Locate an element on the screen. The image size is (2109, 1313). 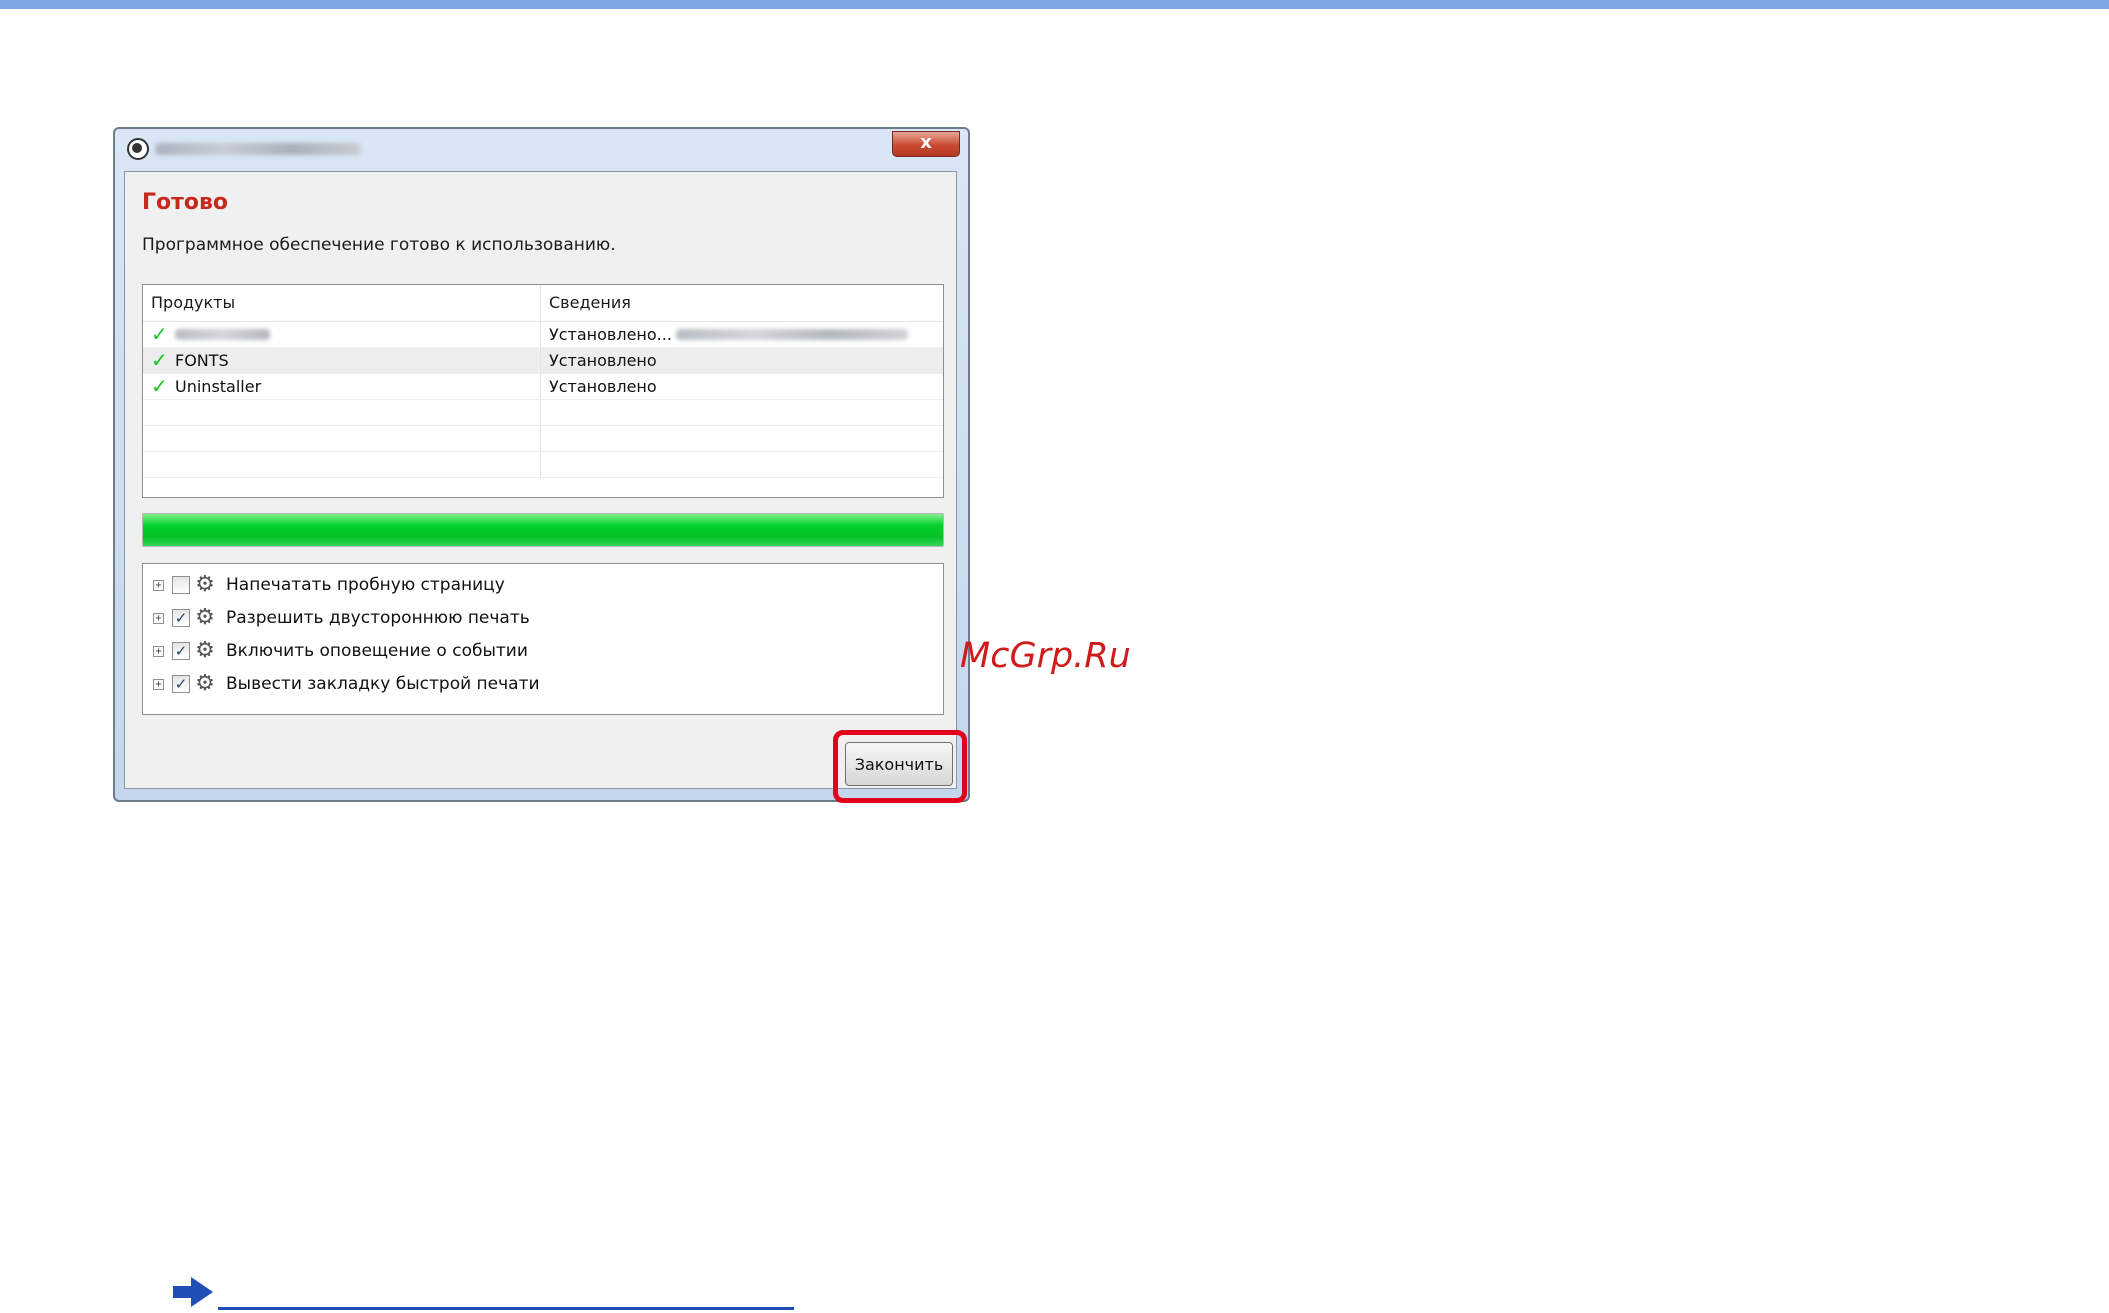
title-bar: x is located at coordinates (541, 149).